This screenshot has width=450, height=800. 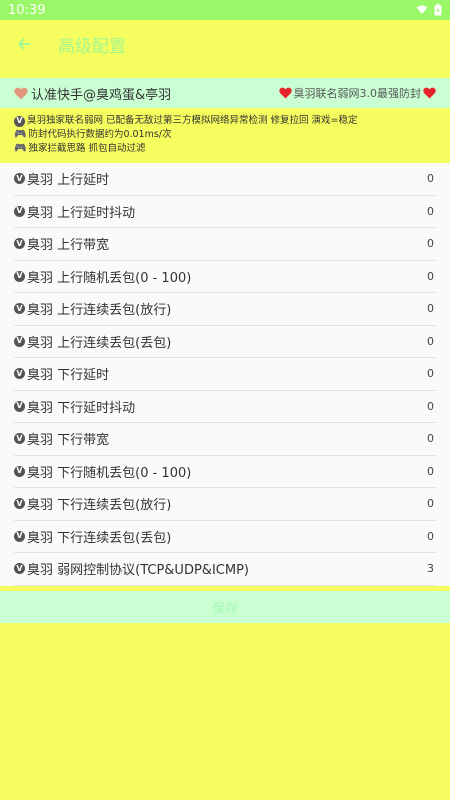 I want to click on note-item: 🎮 独家拦截思路 抓包自动过滤, so click(x=229, y=149).